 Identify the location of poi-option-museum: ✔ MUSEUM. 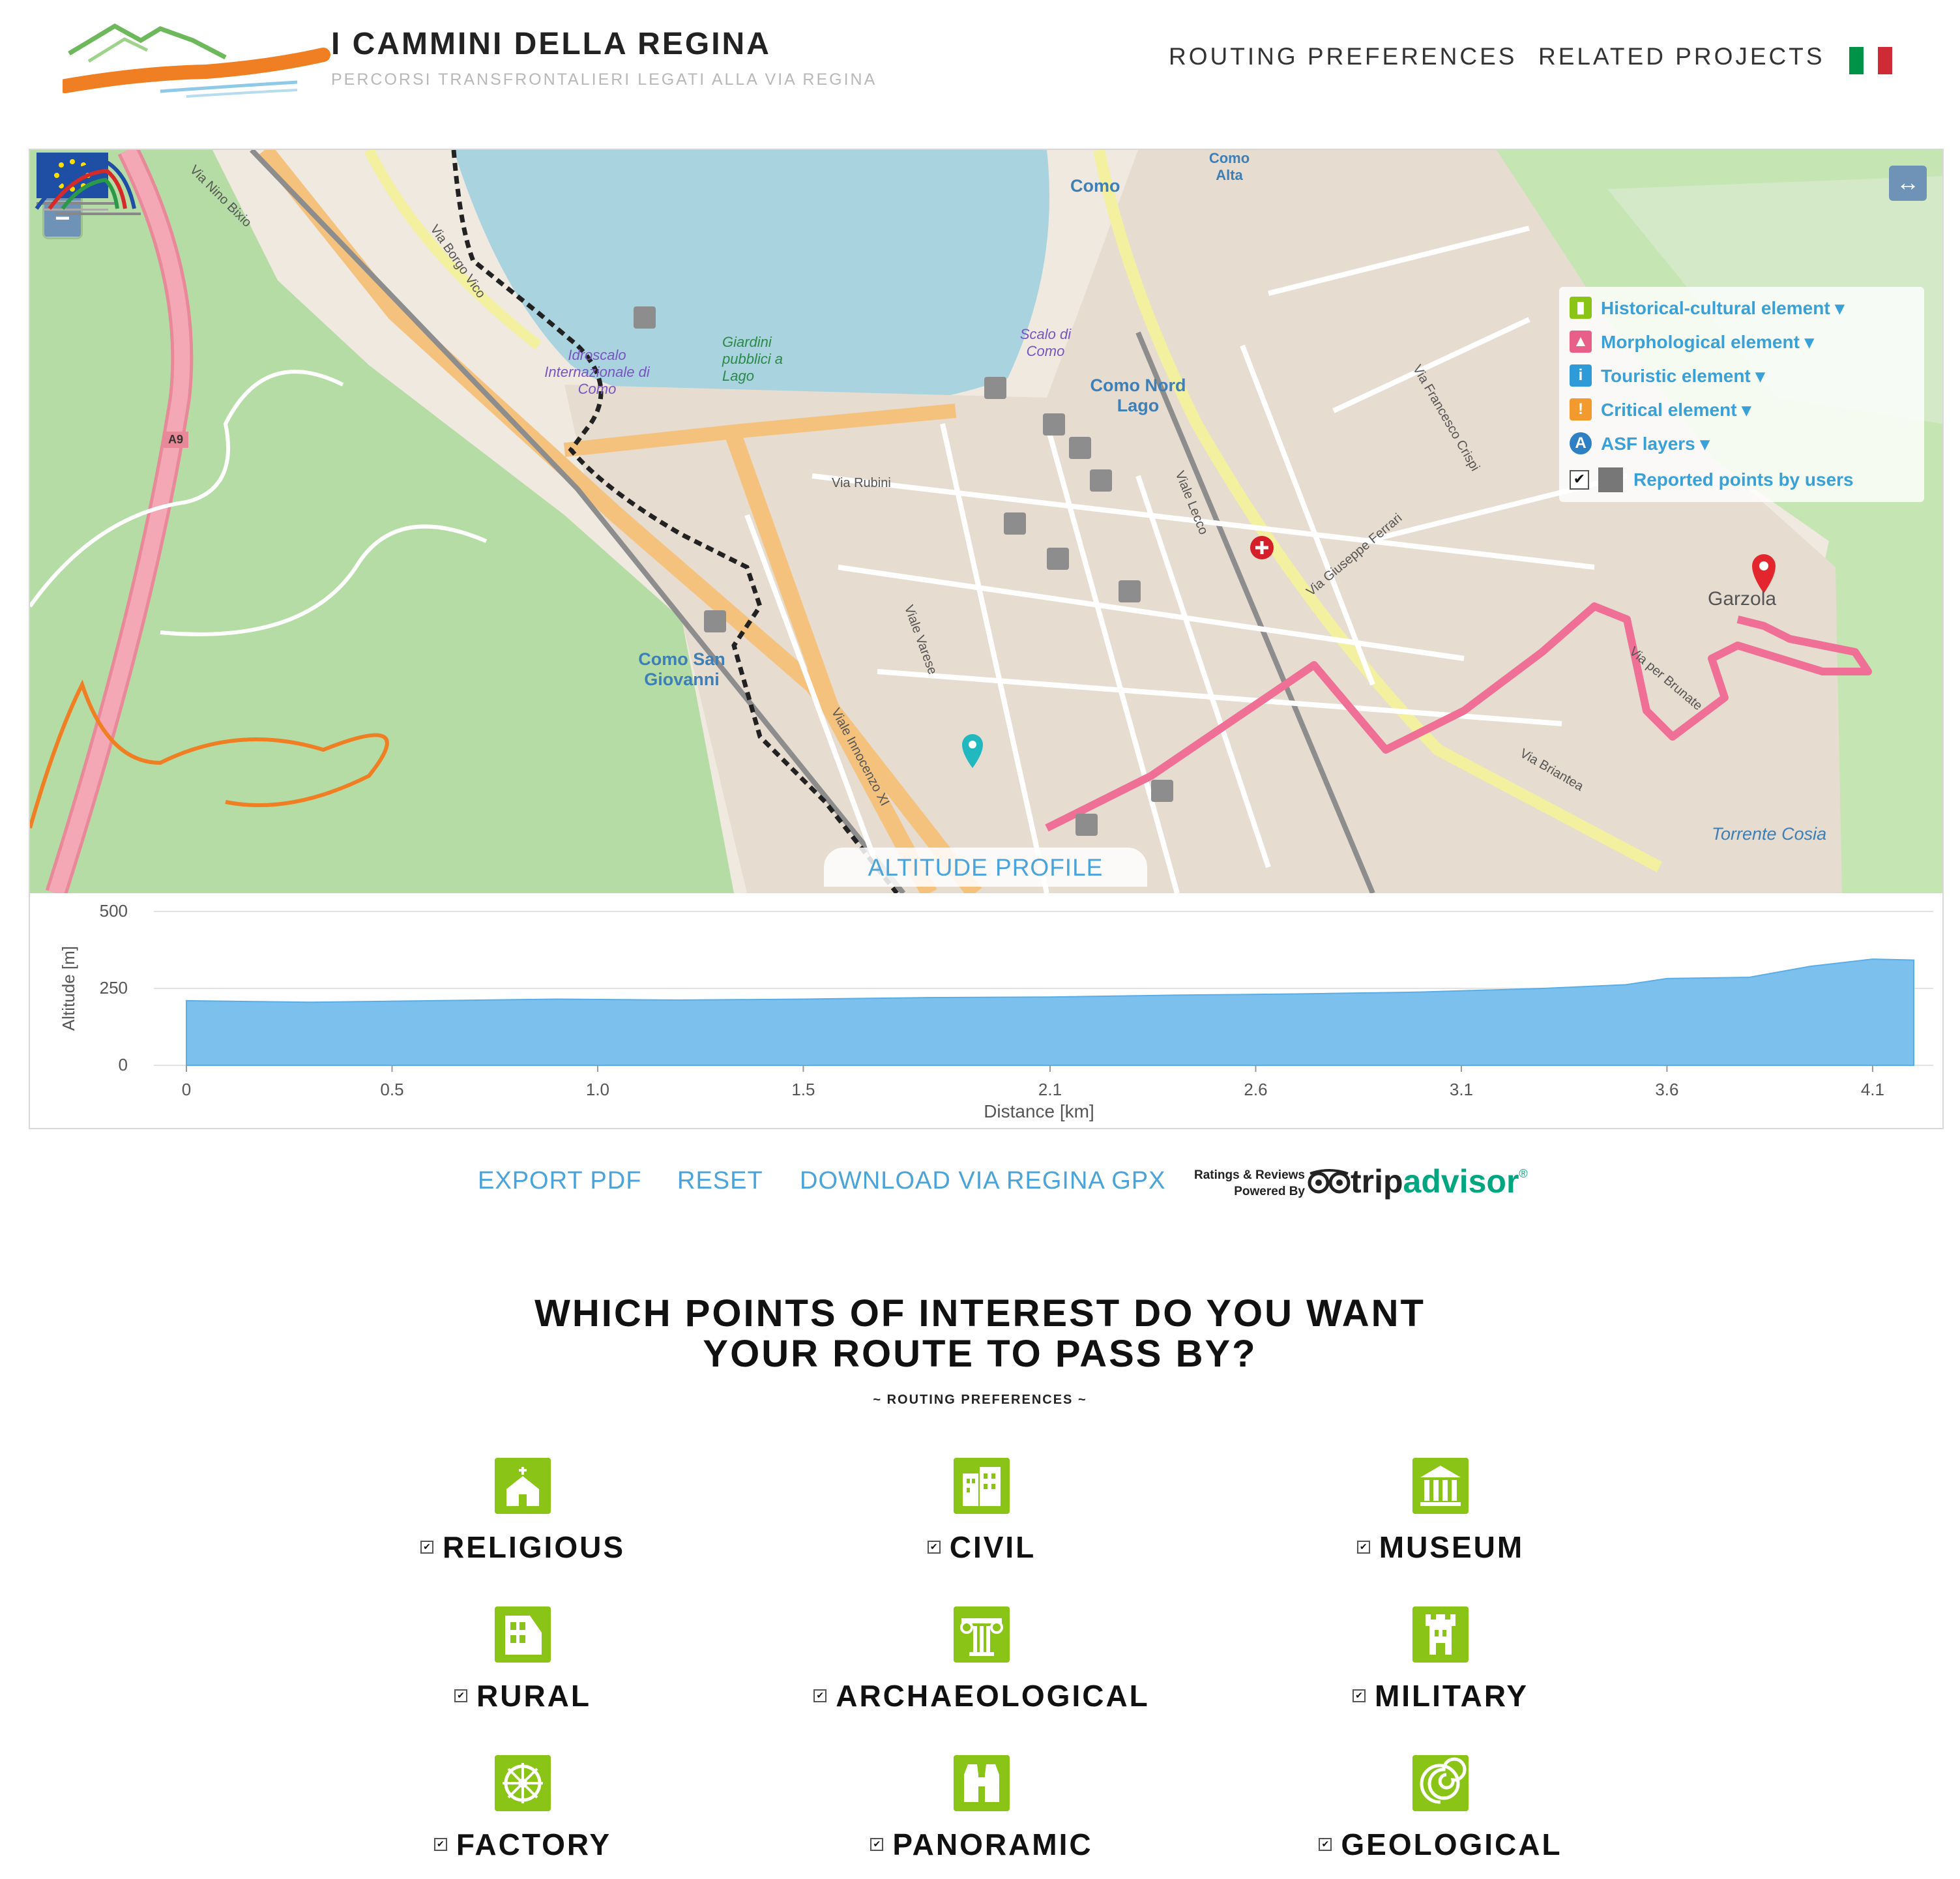
(1435, 1520).